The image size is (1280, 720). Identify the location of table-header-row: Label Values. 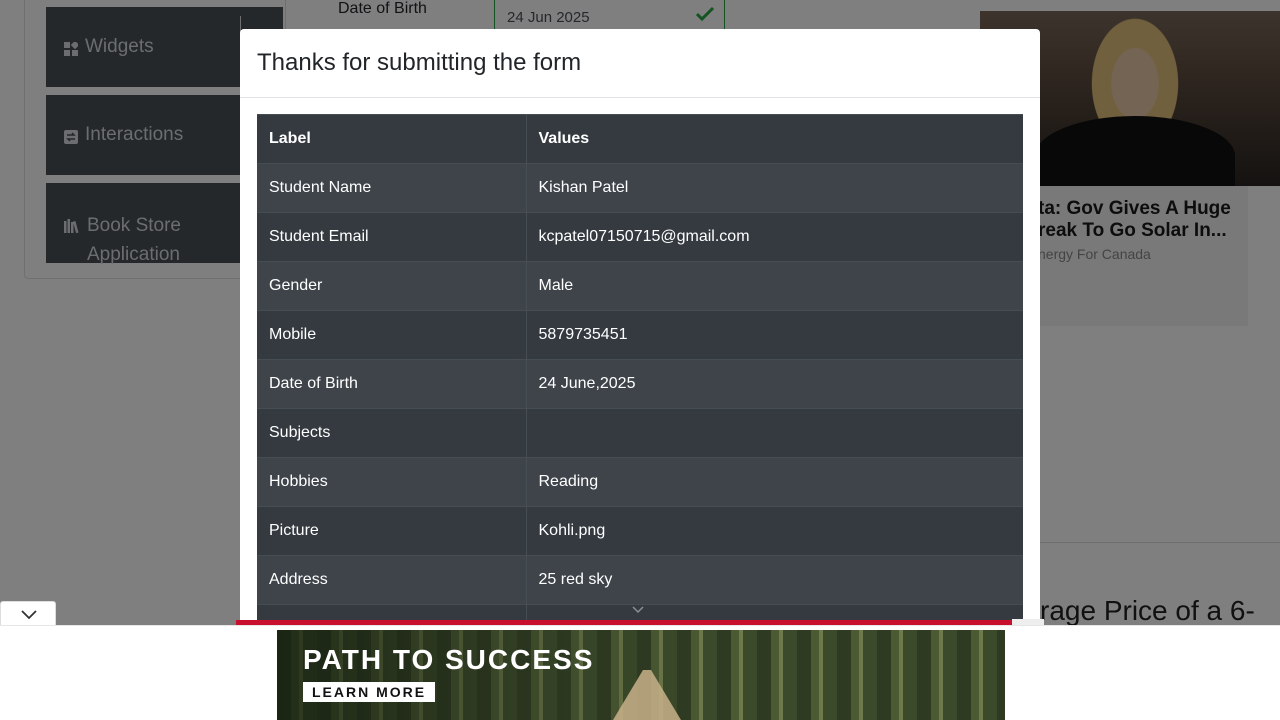
(640, 139).